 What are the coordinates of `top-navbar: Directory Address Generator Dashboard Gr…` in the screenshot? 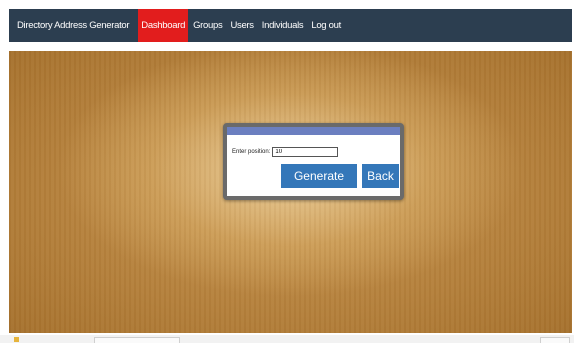 It's located at (290, 25).